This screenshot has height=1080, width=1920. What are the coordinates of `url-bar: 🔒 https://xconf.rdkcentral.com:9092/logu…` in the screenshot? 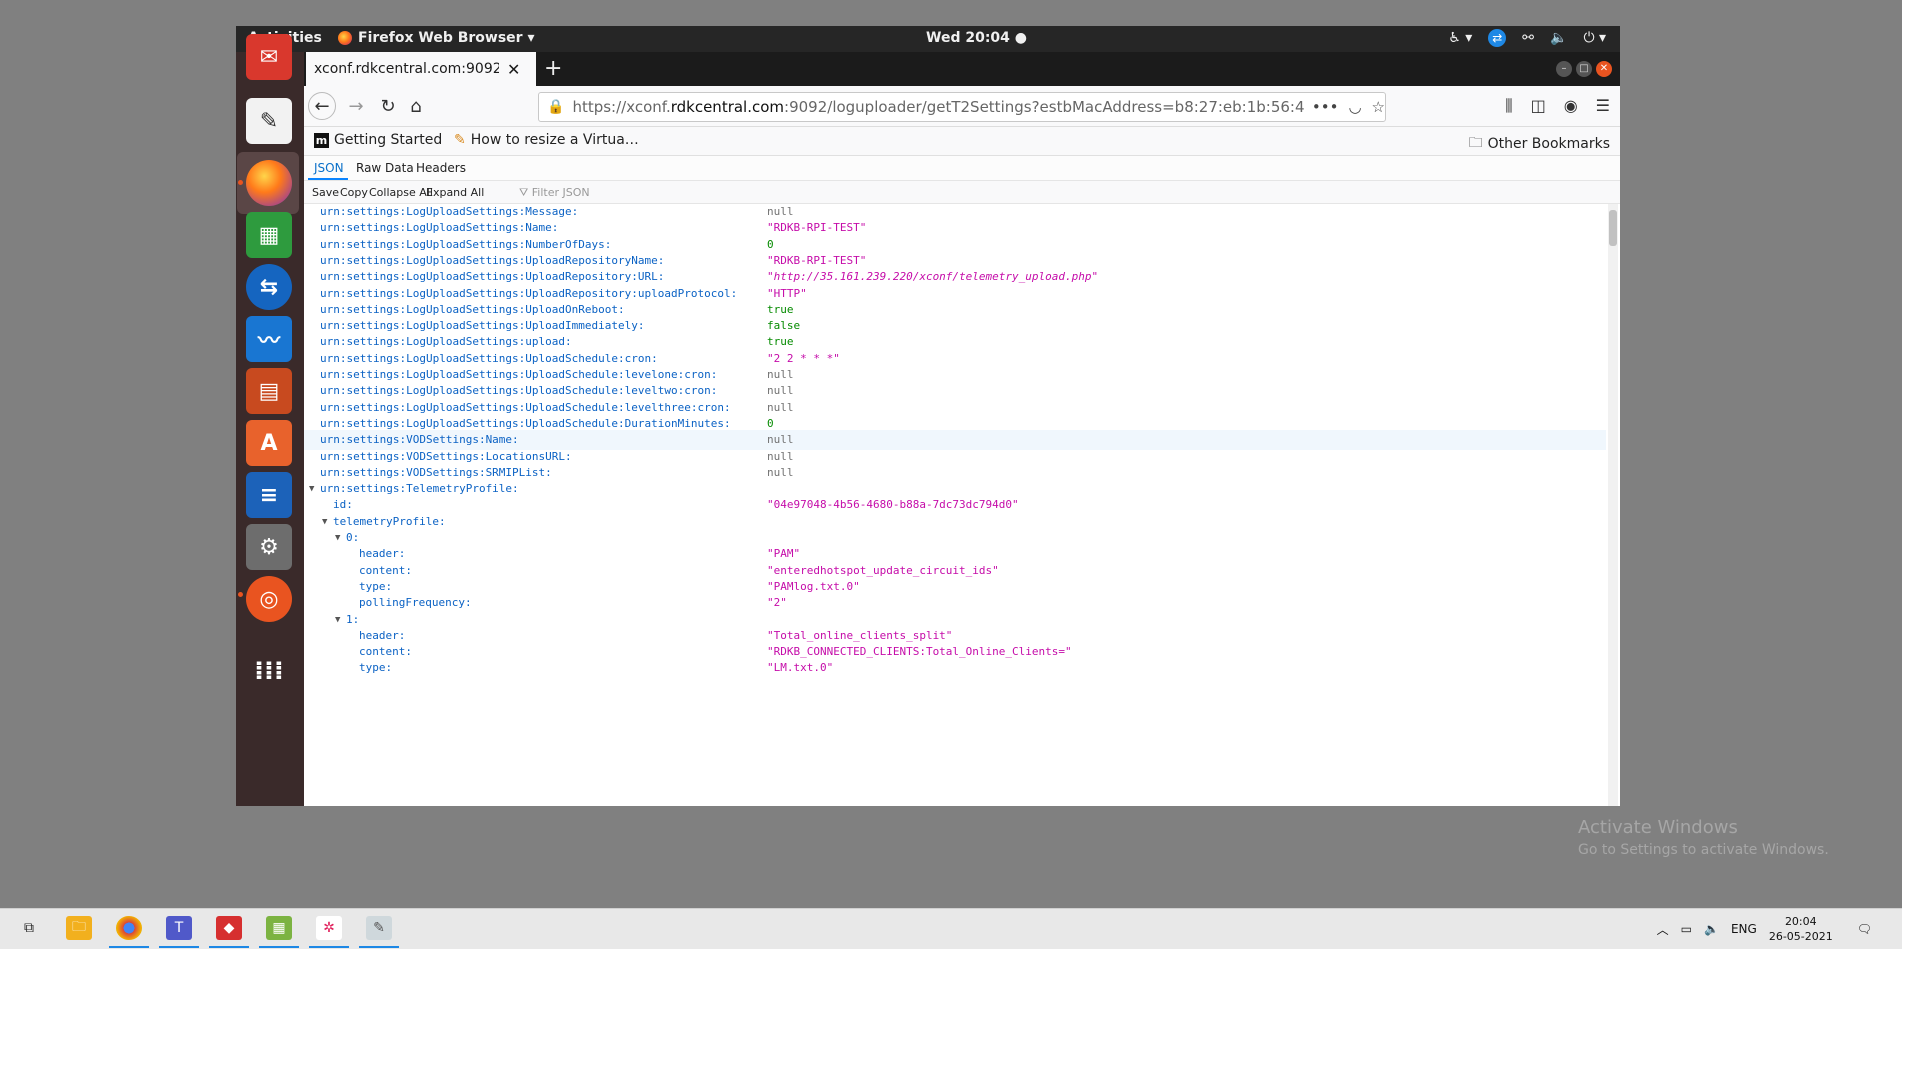 It's located at (962, 107).